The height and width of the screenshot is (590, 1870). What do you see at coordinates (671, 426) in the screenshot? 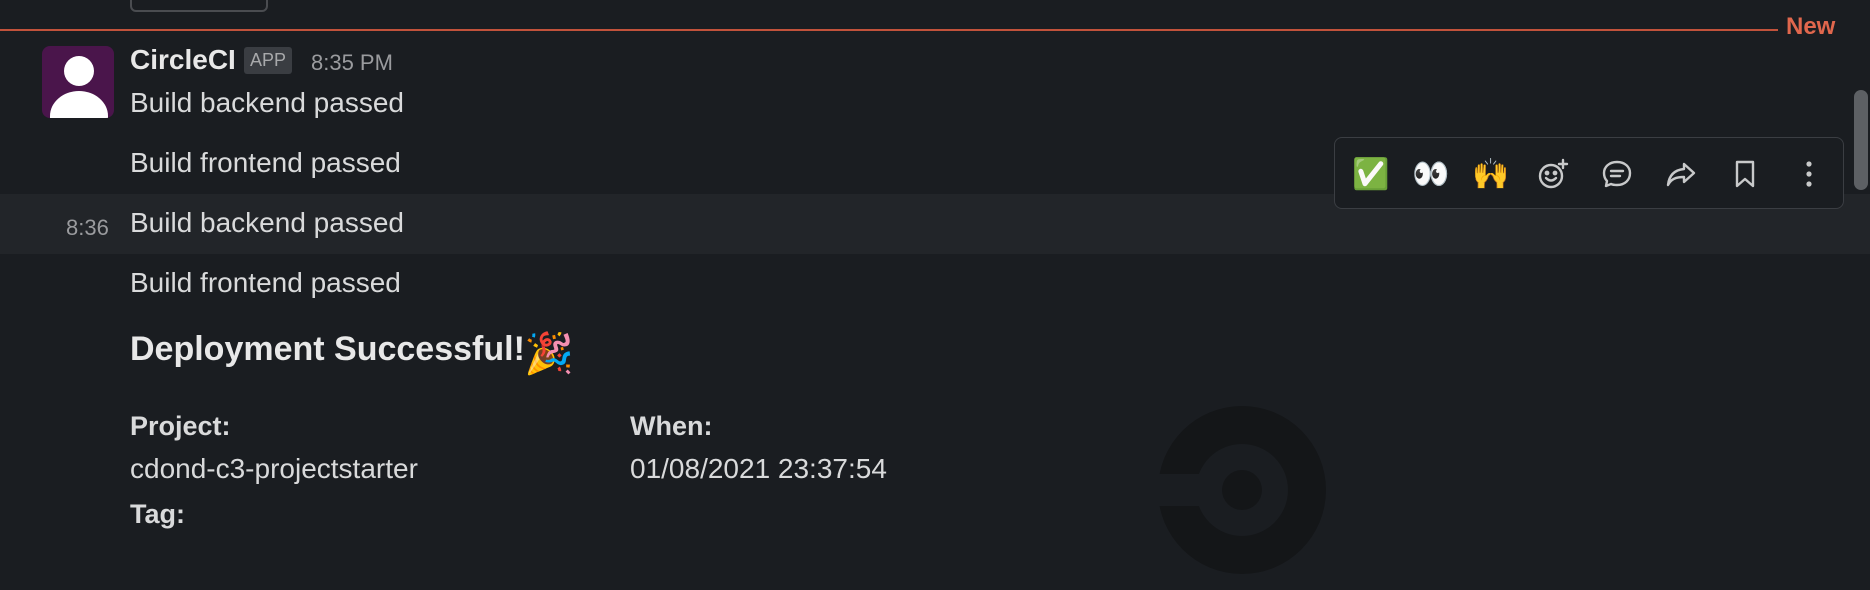
I see `field-label-when: When:` at bounding box center [671, 426].